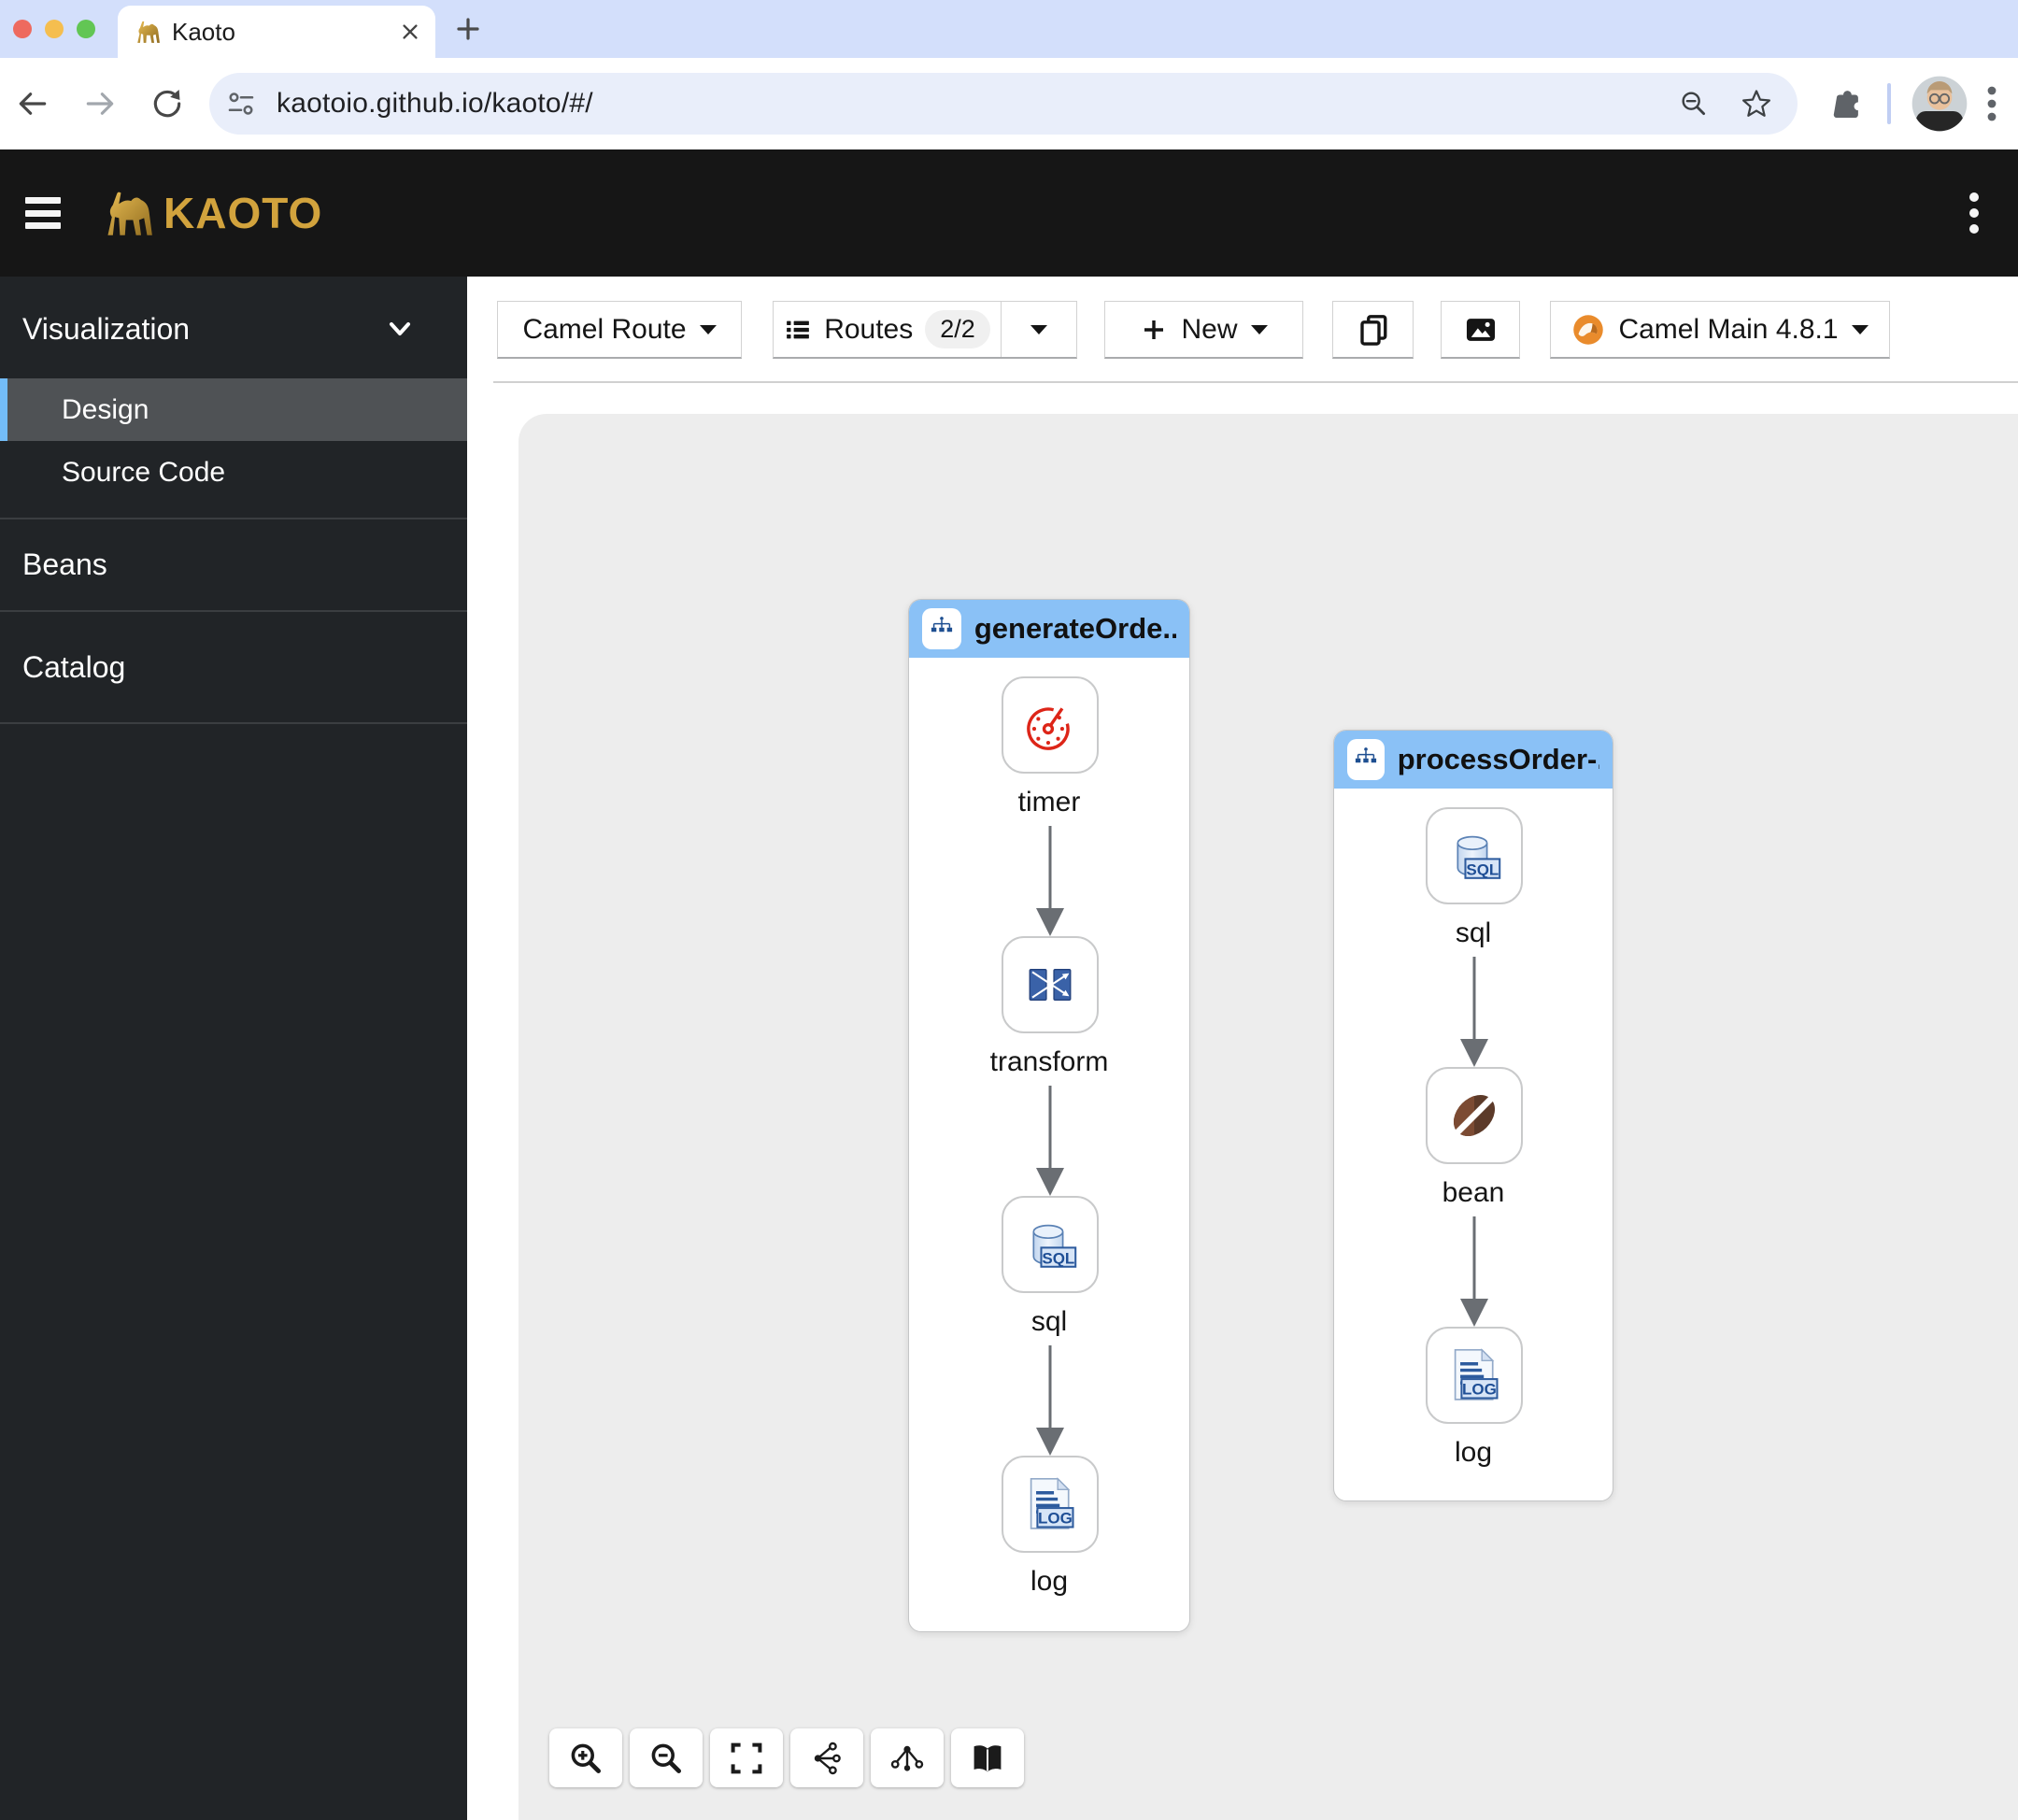 The height and width of the screenshot is (1820, 2018). I want to click on bookmark-star-icon, so click(1756, 104).